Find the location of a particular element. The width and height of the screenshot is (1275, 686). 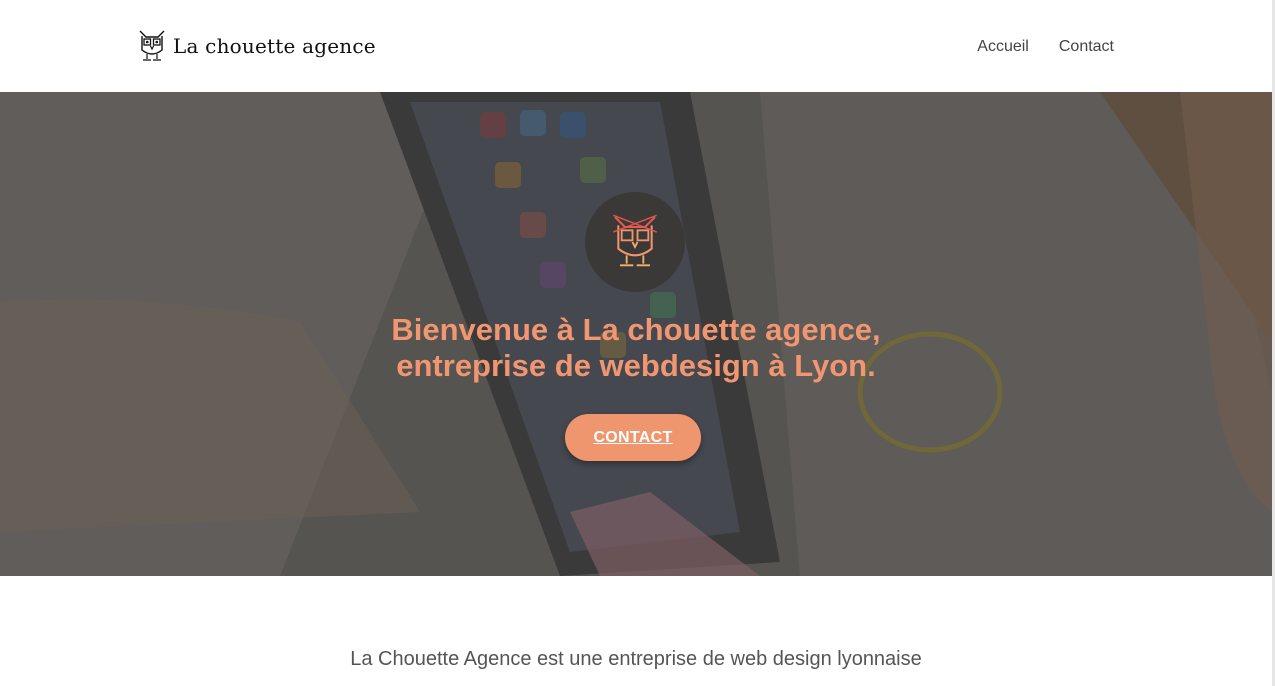

nav-link-accueil: Accueil is located at coordinates (1003, 47).